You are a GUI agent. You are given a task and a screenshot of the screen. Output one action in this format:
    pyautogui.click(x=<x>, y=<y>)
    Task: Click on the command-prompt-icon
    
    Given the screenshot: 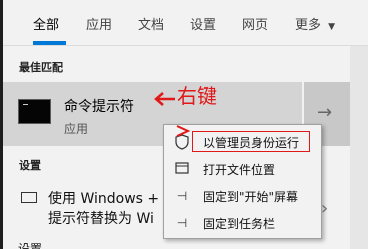 What is the action you would take?
    pyautogui.click(x=34, y=111)
    